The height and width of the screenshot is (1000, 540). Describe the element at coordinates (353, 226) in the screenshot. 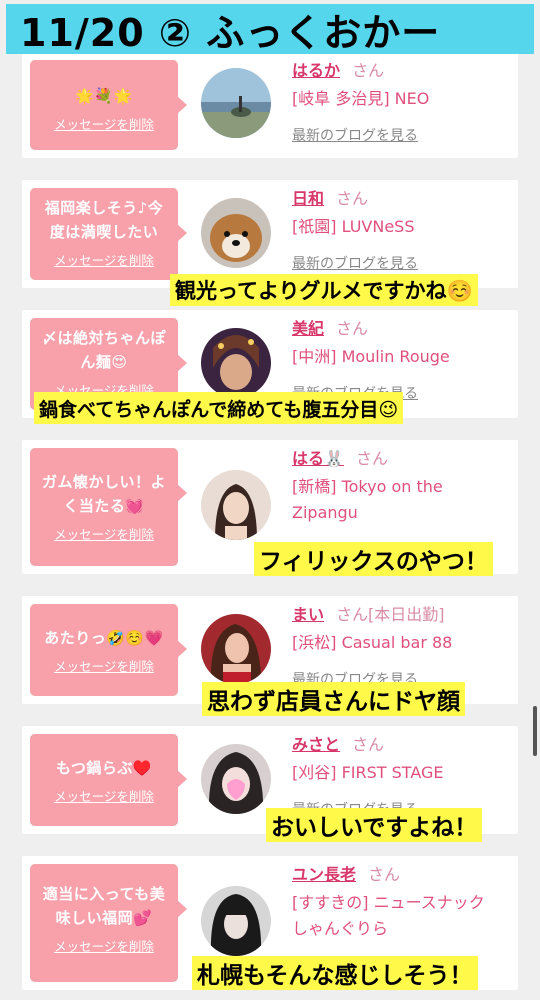

I see `shop-name: [祇園] LUVNeSS` at that location.